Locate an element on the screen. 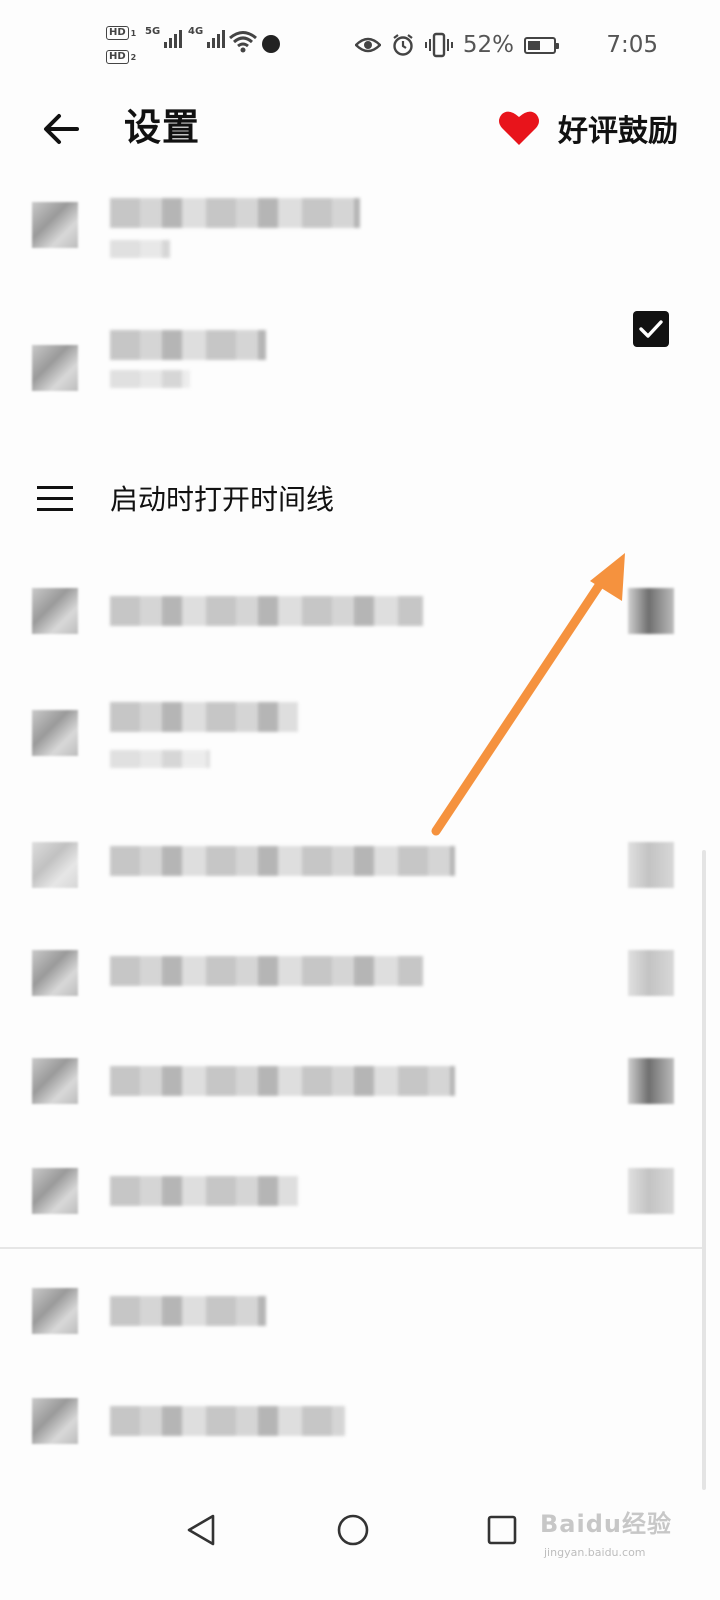 The width and height of the screenshot is (720, 1600). sim2-hd-label: HD is located at coordinates (117, 57).